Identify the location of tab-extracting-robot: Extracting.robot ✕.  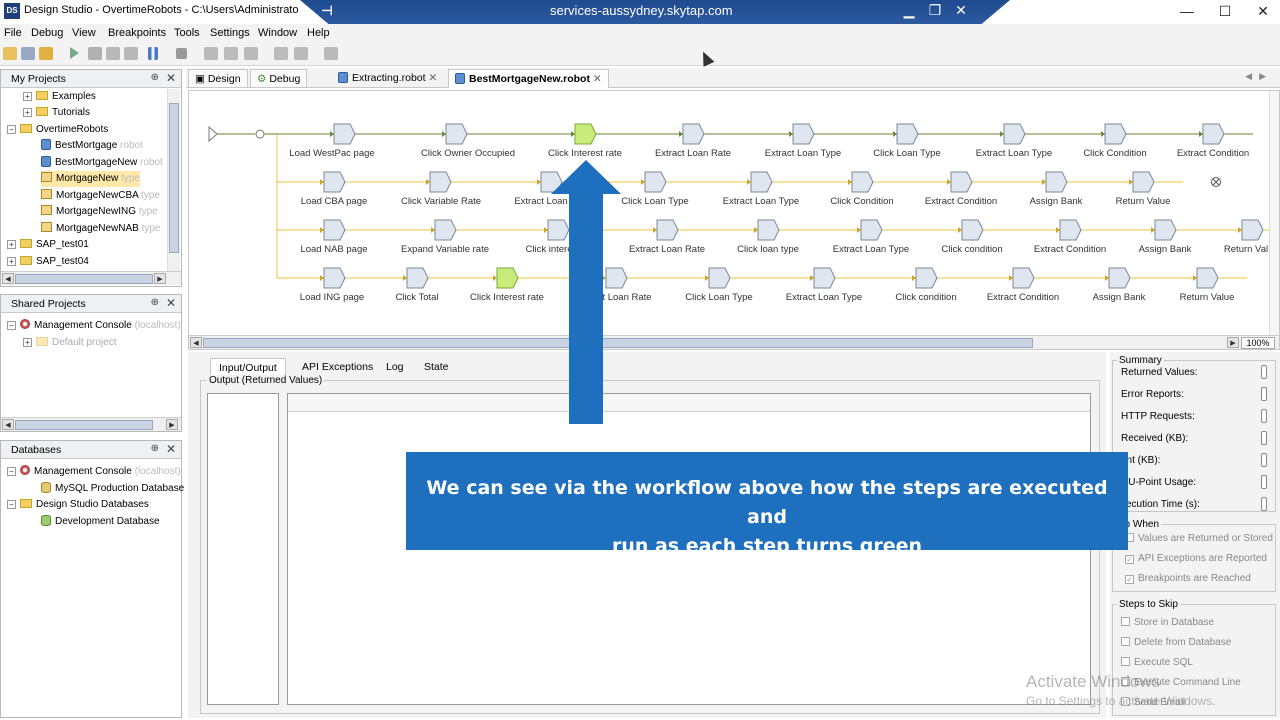
(387, 78).